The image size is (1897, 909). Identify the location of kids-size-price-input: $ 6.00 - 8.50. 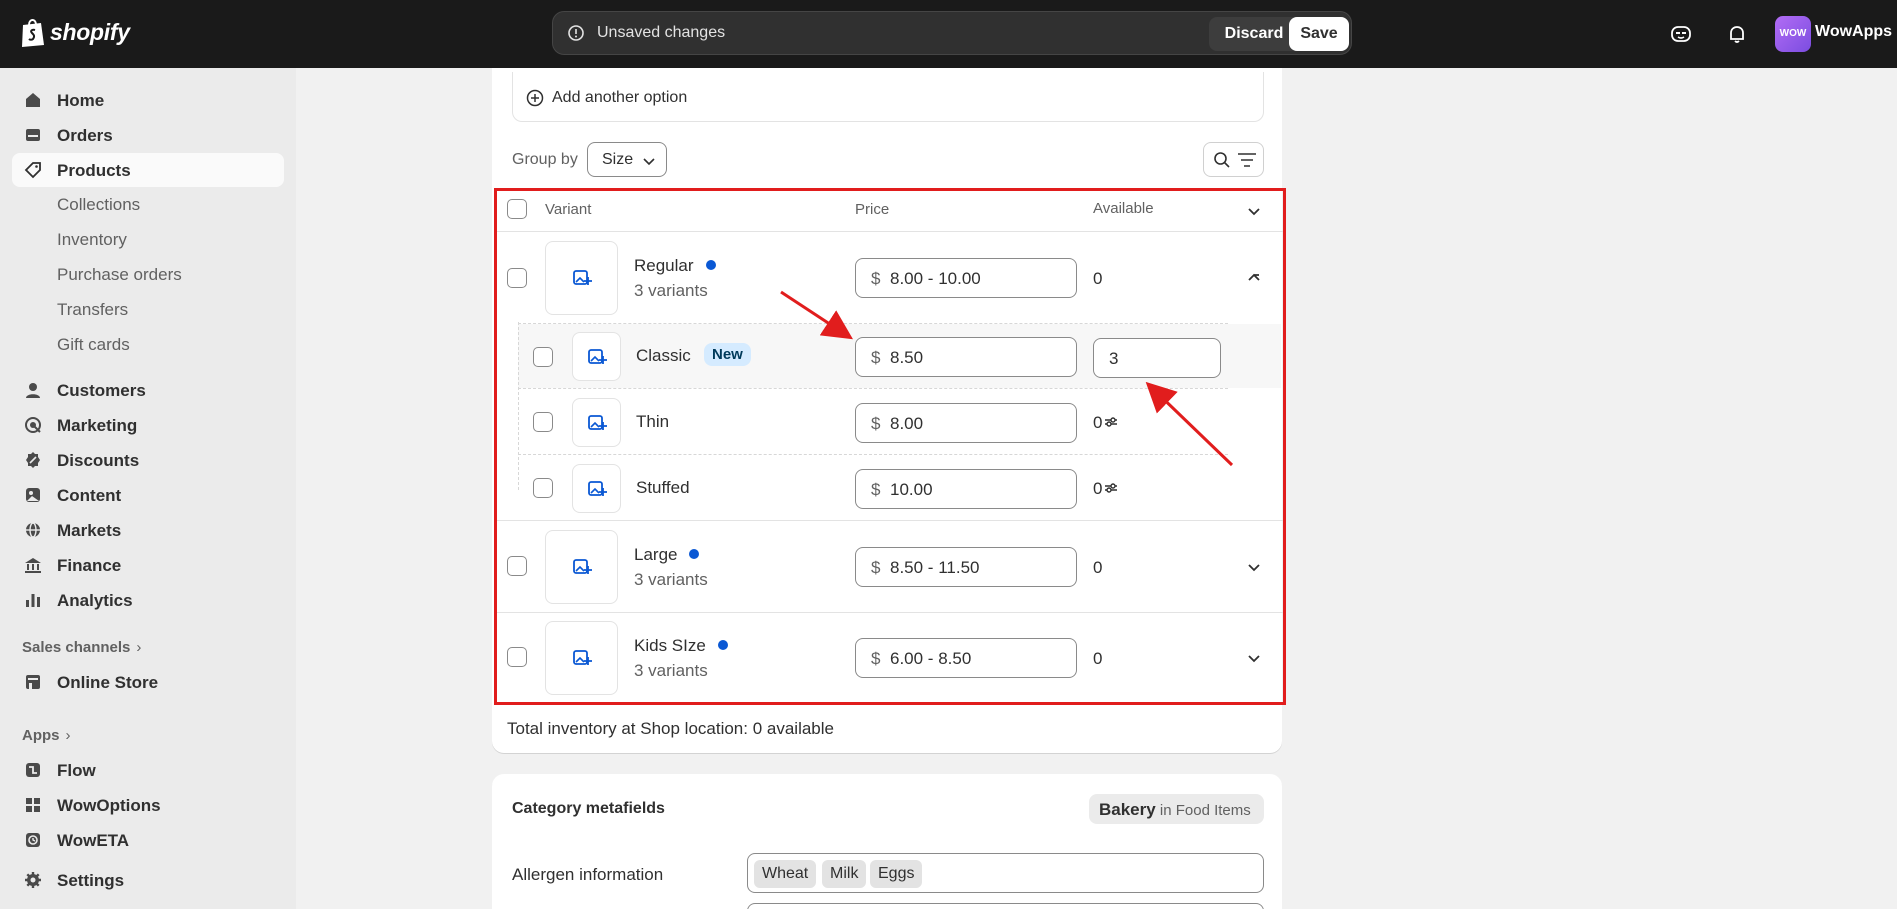
(966, 658).